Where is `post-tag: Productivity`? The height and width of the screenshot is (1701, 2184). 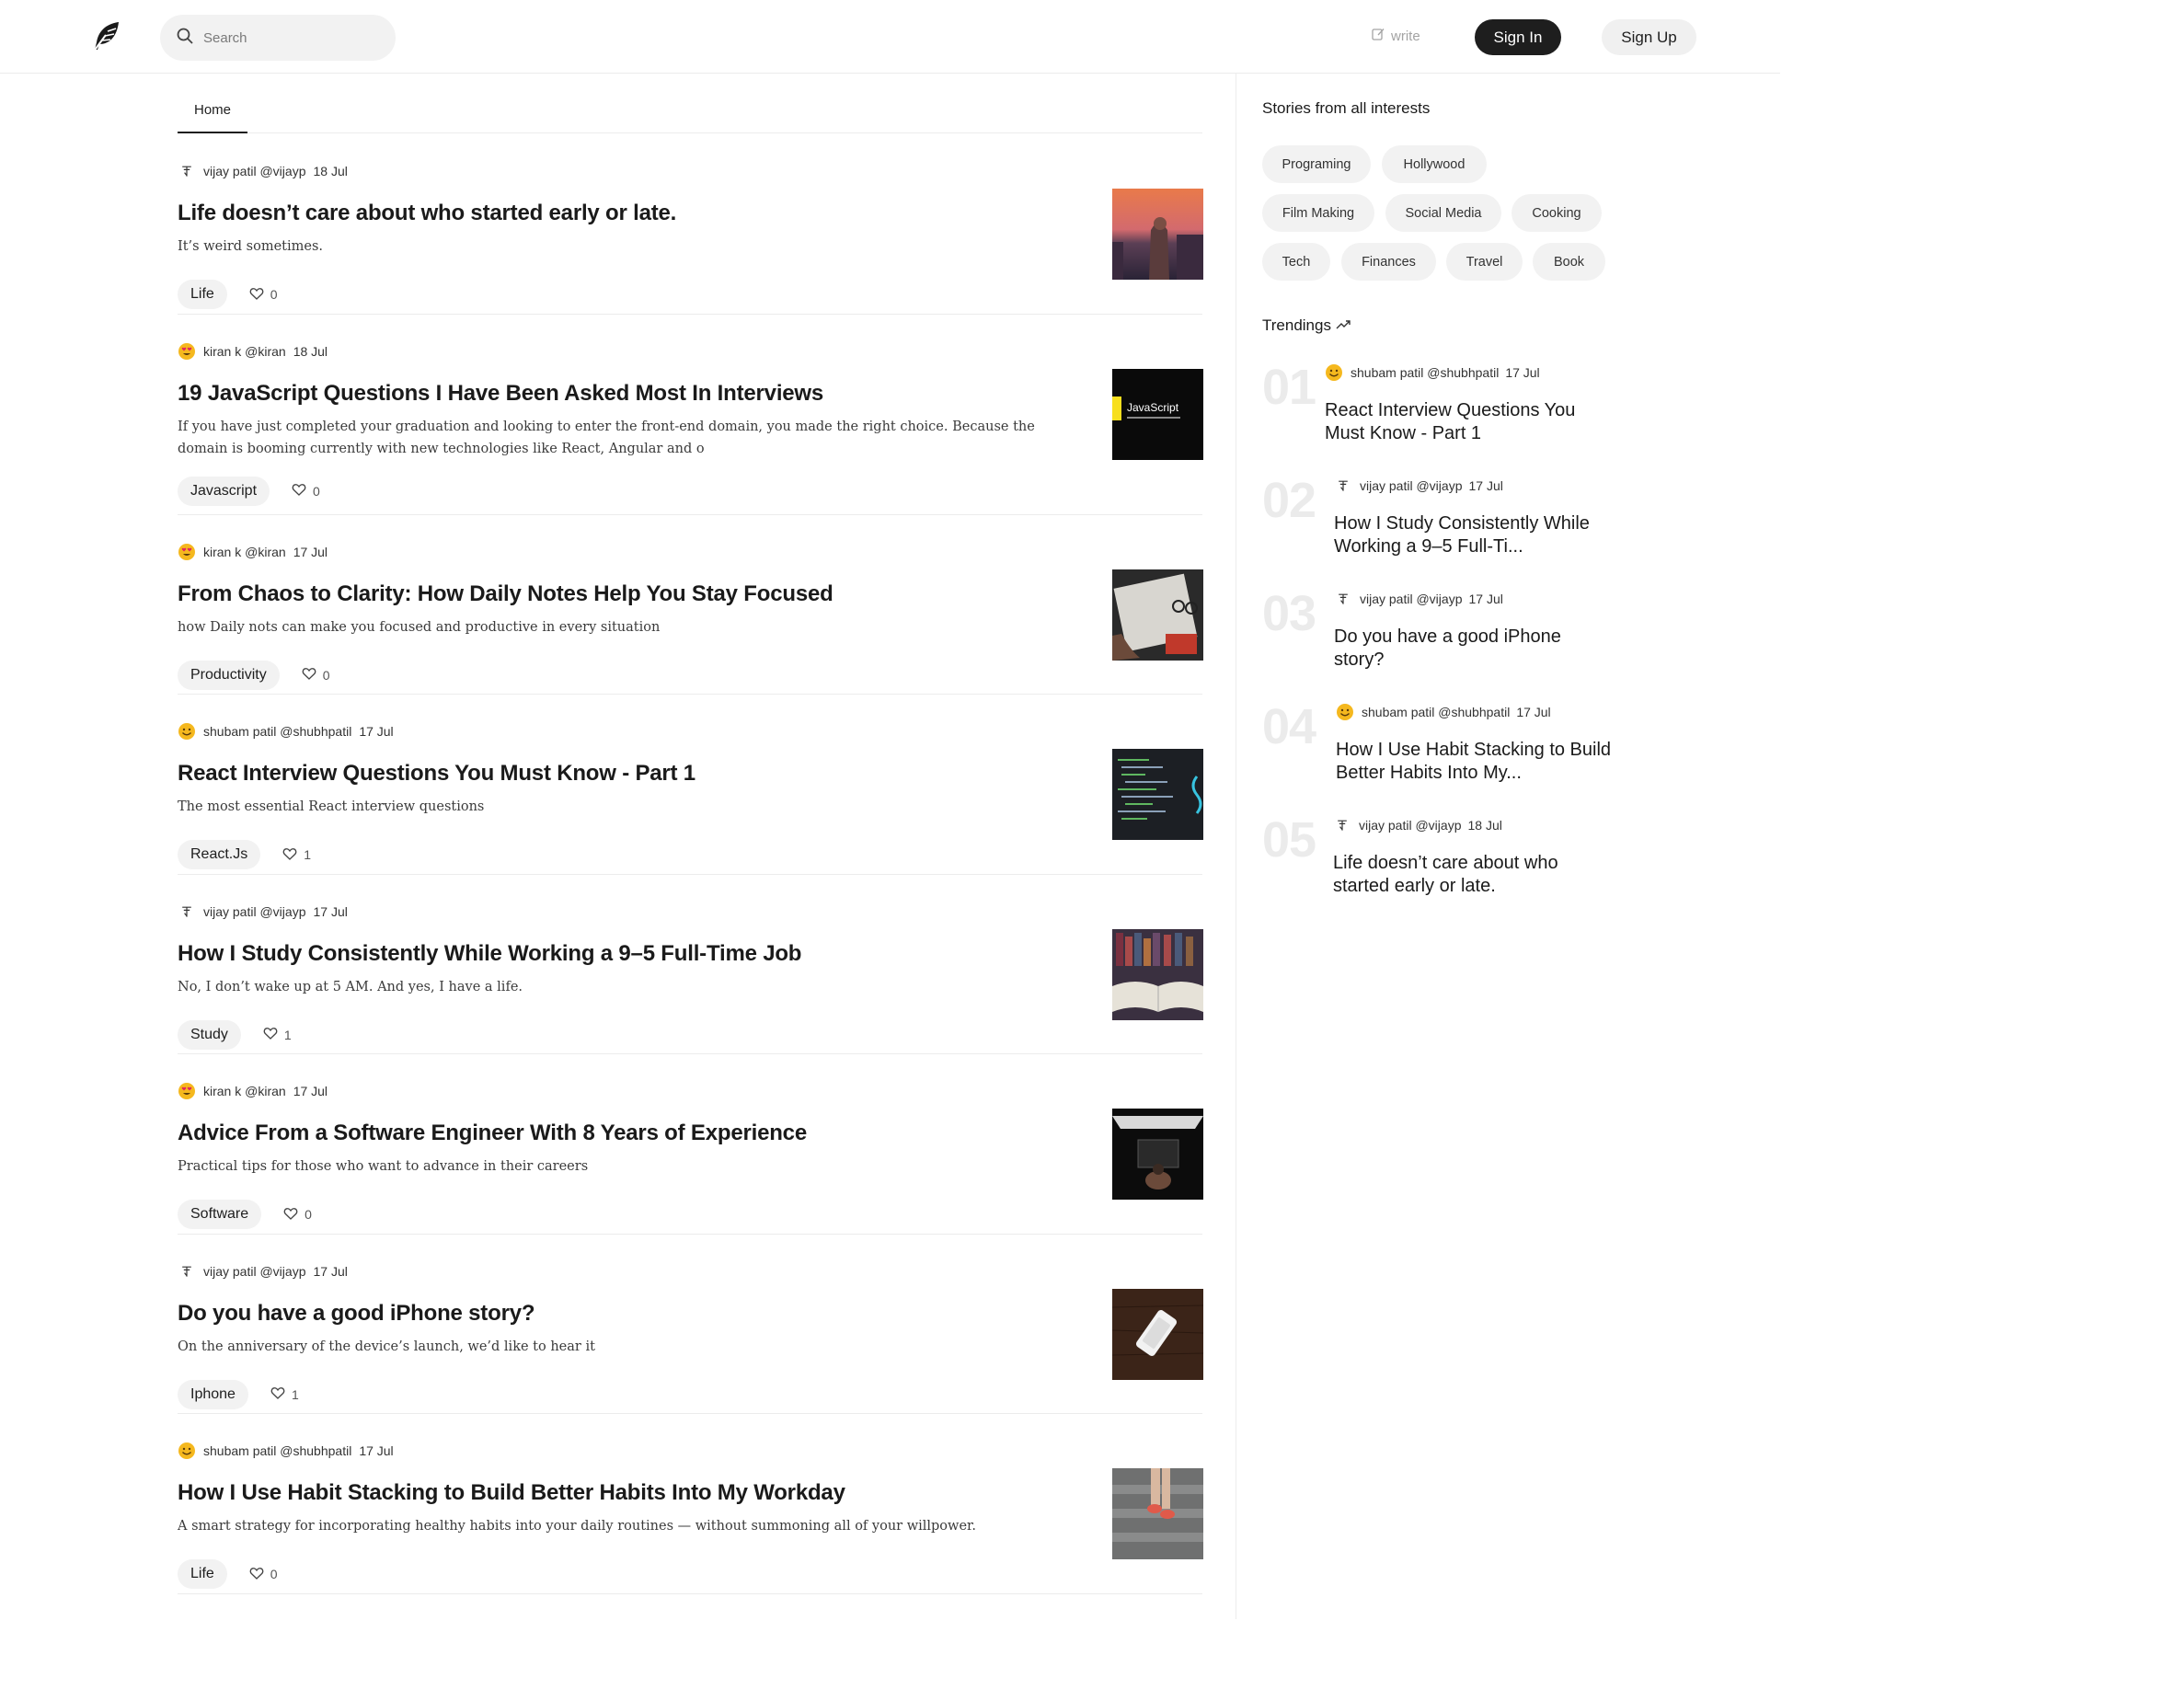 post-tag: Productivity is located at coordinates (229, 675).